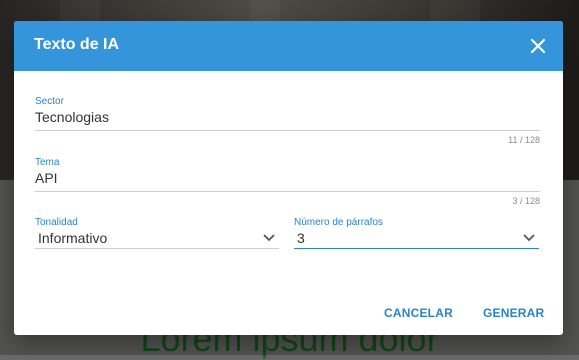  Describe the element at coordinates (287, 130) in the screenshot. I see `sector-underline` at that location.